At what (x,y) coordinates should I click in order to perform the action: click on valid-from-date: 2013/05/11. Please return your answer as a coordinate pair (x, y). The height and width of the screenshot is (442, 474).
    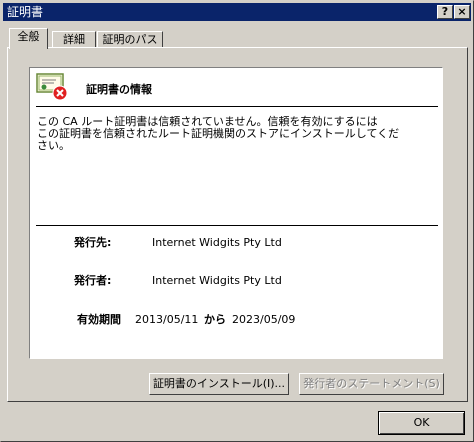
    Looking at the image, I should click on (167, 319).